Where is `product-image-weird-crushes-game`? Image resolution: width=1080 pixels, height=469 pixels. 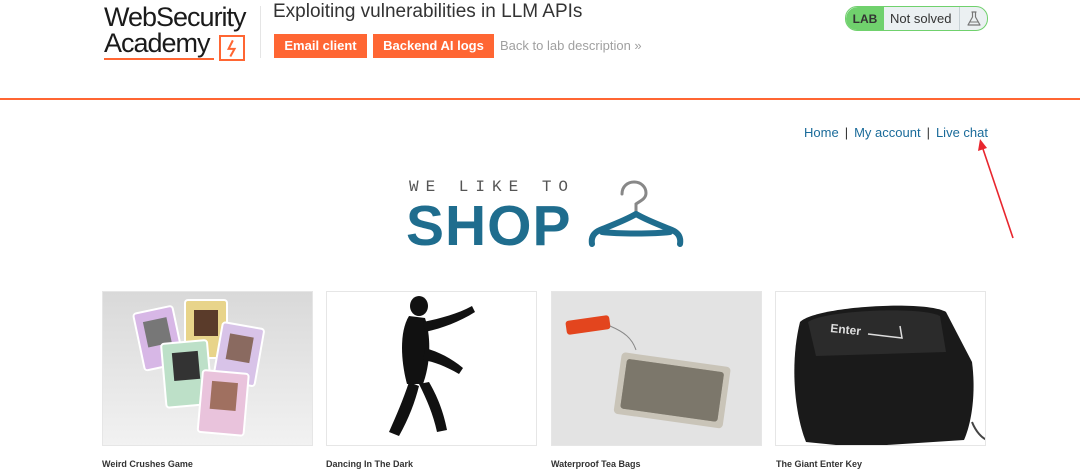
product-image-weird-crushes-game is located at coordinates (207, 368).